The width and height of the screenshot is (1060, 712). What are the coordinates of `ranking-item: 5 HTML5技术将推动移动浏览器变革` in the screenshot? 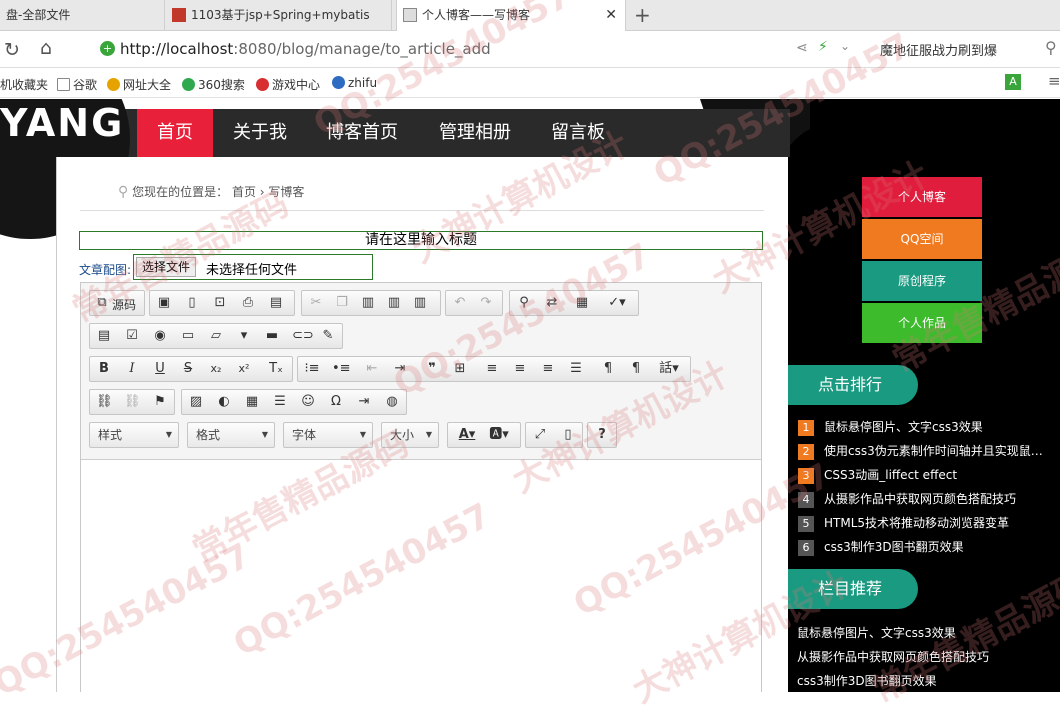 It's located at (920, 523).